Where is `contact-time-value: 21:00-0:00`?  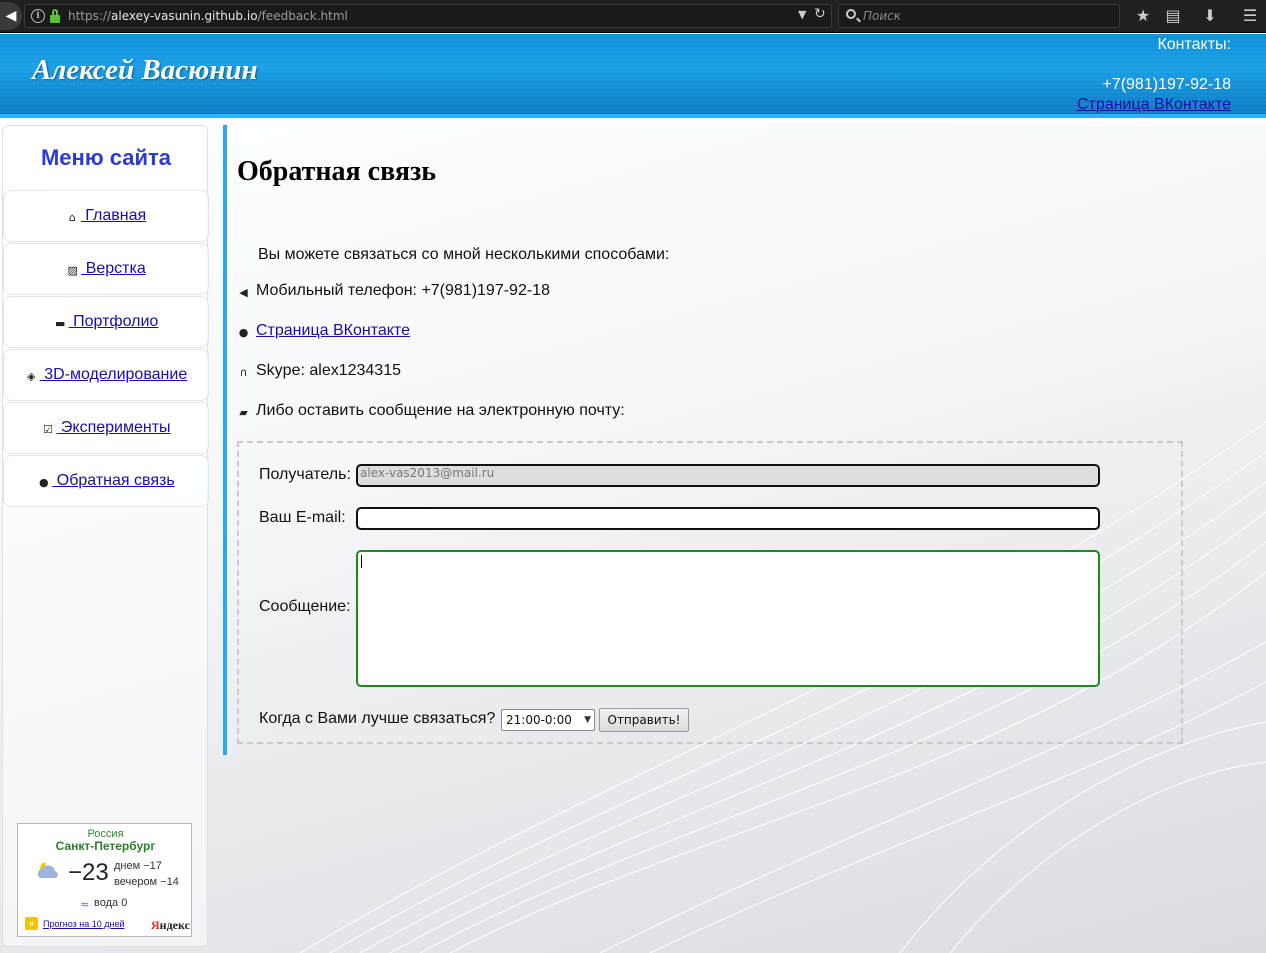 contact-time-value: 21:00-0:00 is located at coordinates (539, 720).